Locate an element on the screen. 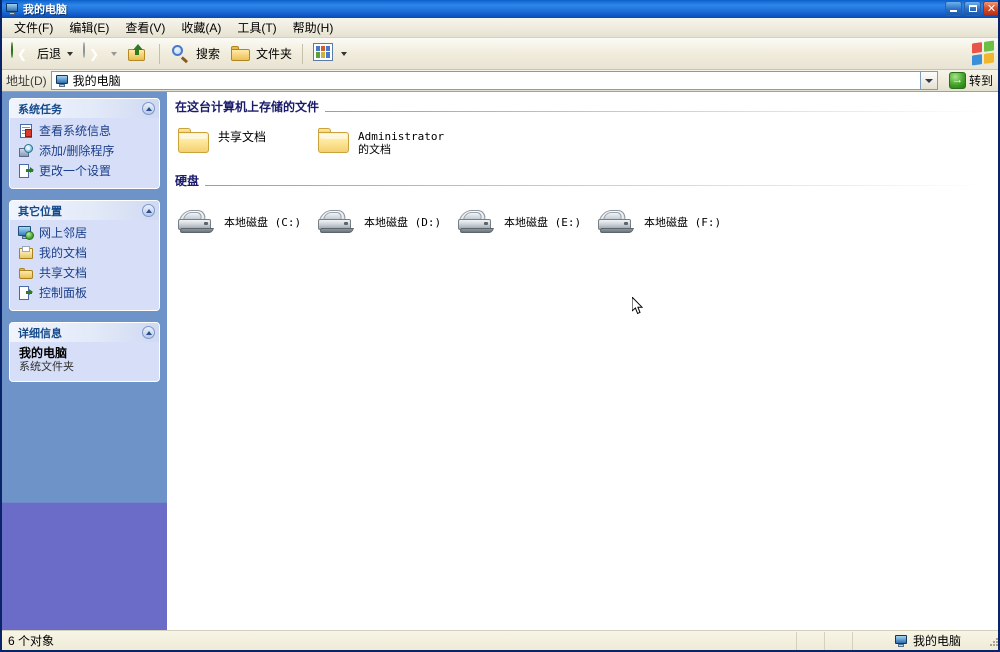  list-item-administrator-documents: Administrator 的文档 is located at coordinates (385, 140).